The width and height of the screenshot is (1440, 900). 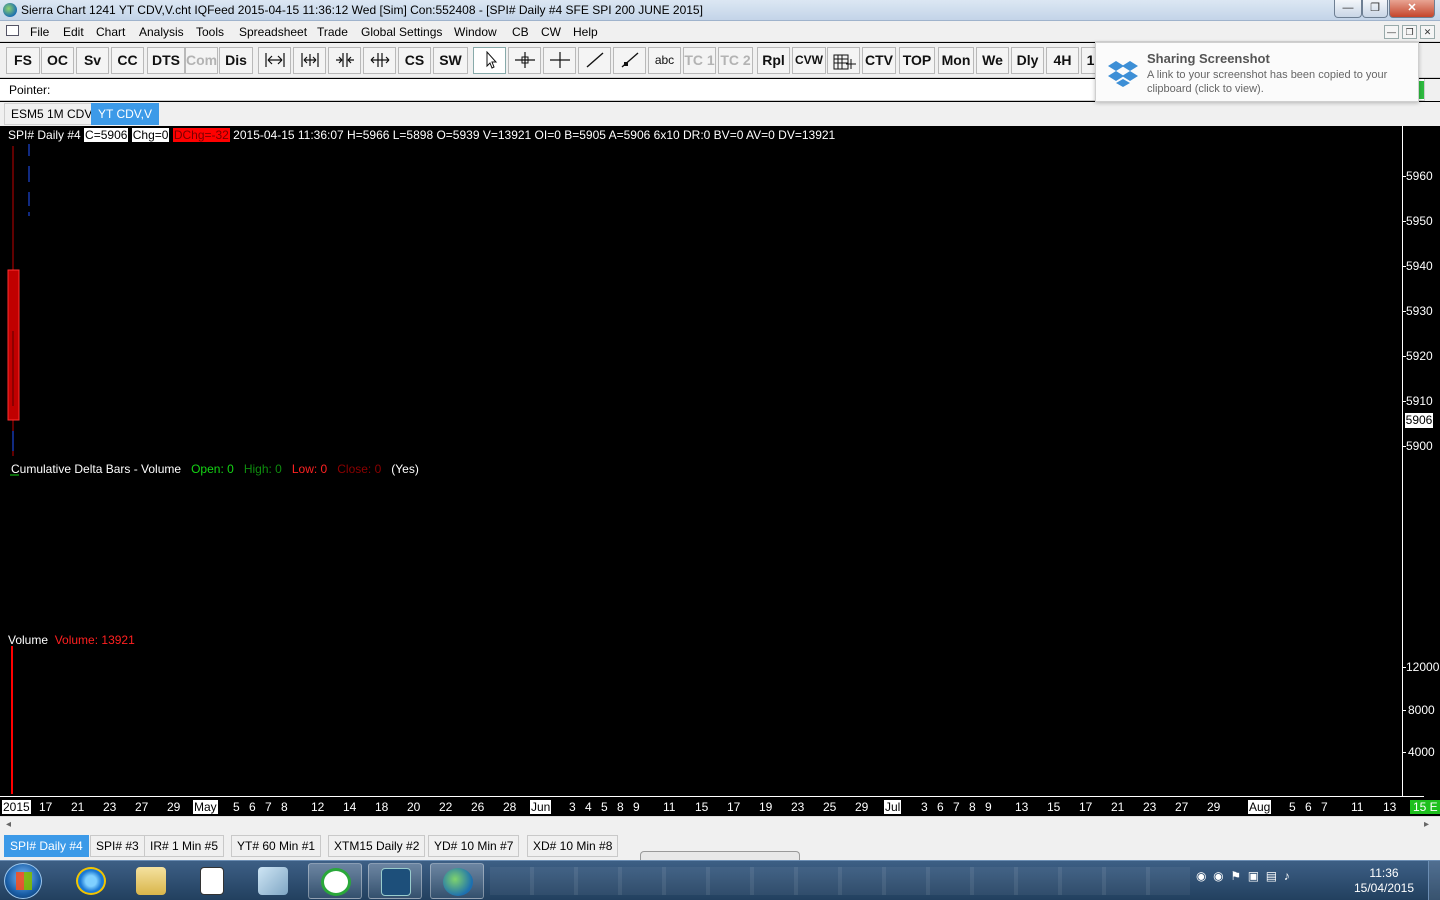 I want to click on text-tool-button: abc, so click(x=664, y=60).